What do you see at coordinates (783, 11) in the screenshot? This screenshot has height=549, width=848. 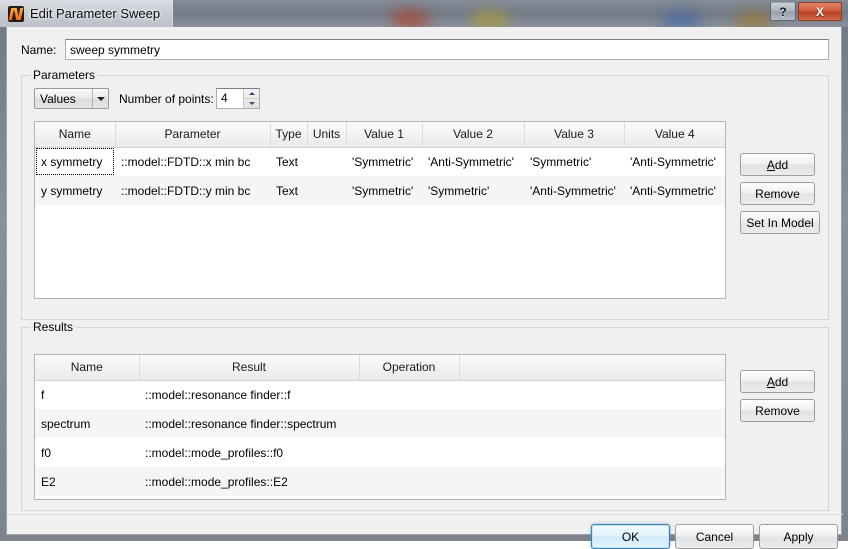 I see `help-button: ?` at bounding box center [783, 11].